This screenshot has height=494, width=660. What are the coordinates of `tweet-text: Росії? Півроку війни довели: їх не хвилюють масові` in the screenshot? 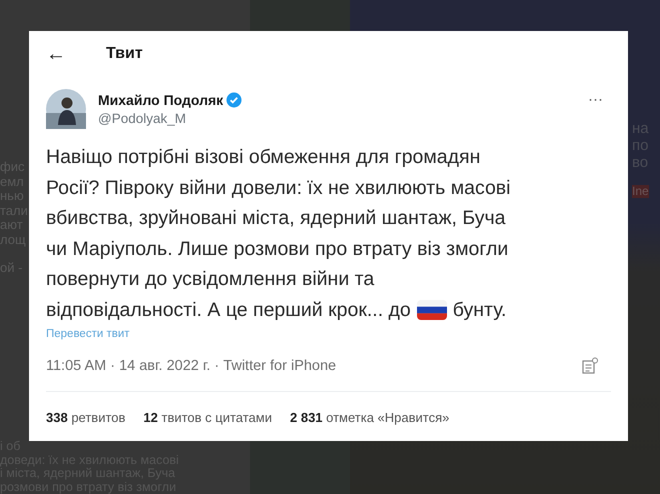 It's located at (279, 188).